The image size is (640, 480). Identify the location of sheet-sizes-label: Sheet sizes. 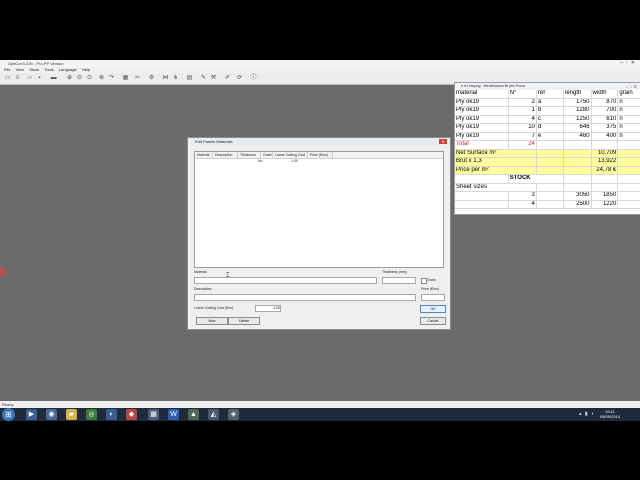
(496, 187).